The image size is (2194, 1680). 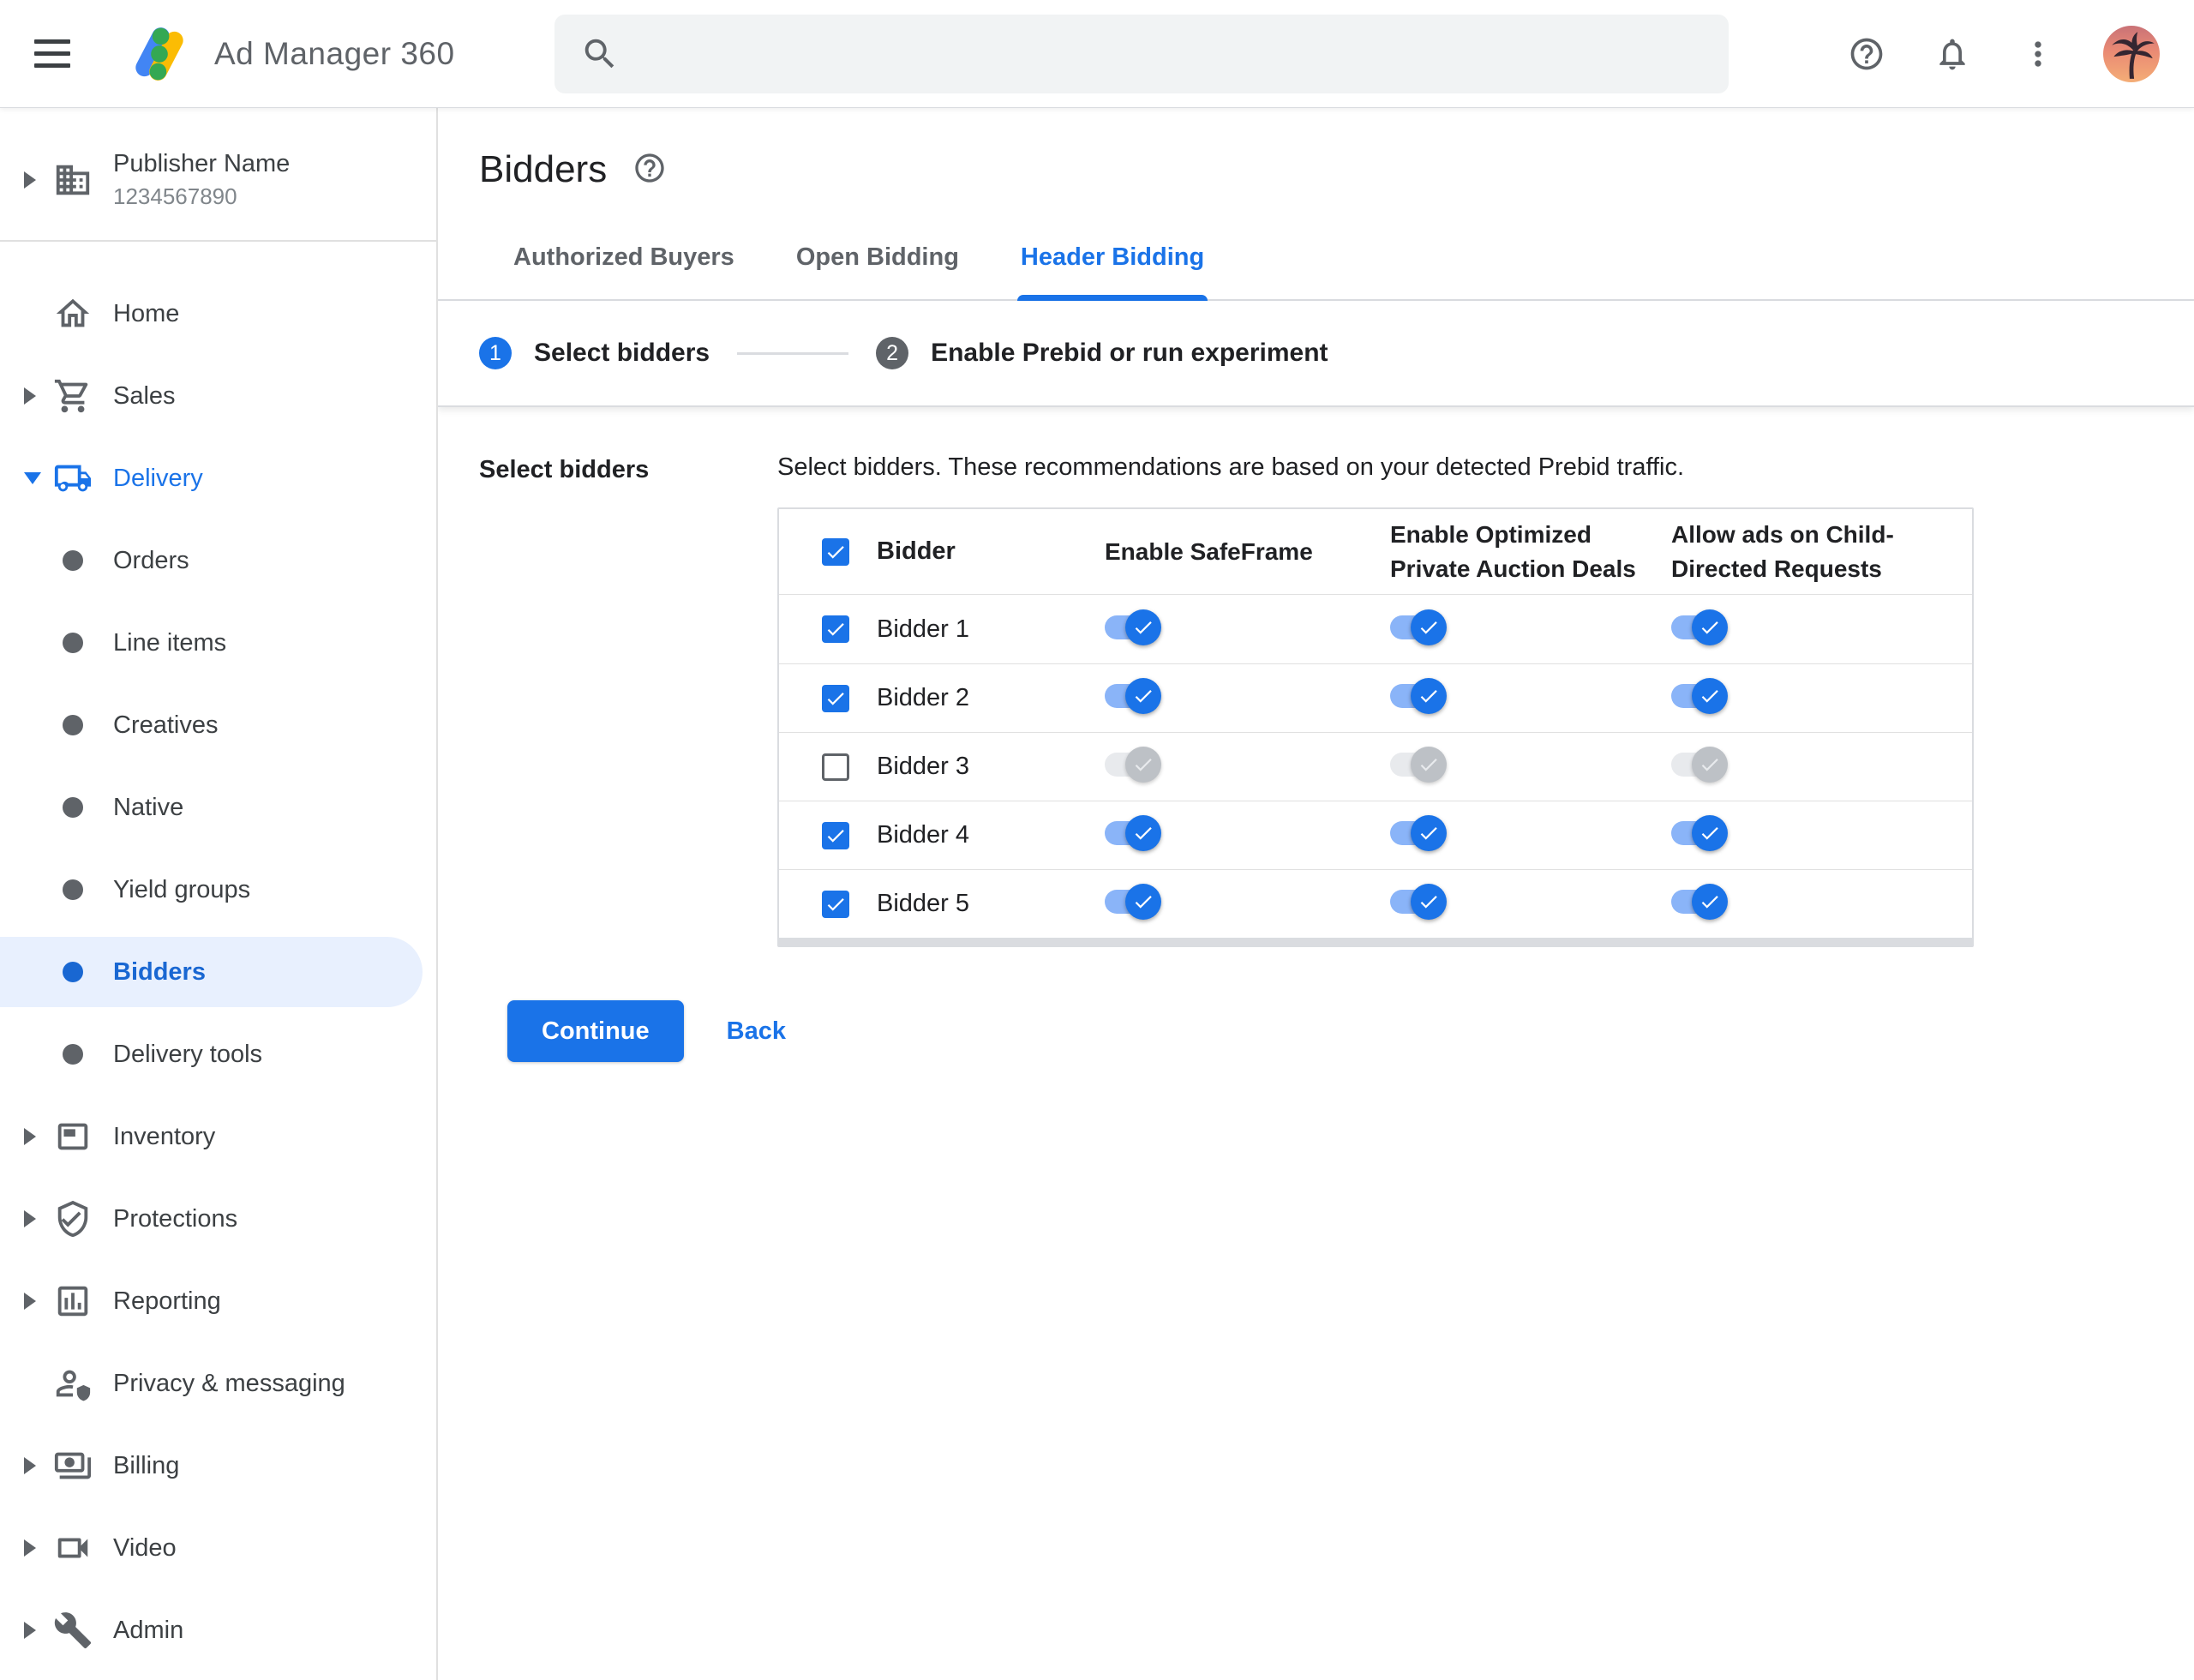 What do you see at coordinates (1513, 551) in the screenshot?
I see `column-header-optimized-deals: Enable Optimized Private Auction Deals` at bounding box center [1513, 551].